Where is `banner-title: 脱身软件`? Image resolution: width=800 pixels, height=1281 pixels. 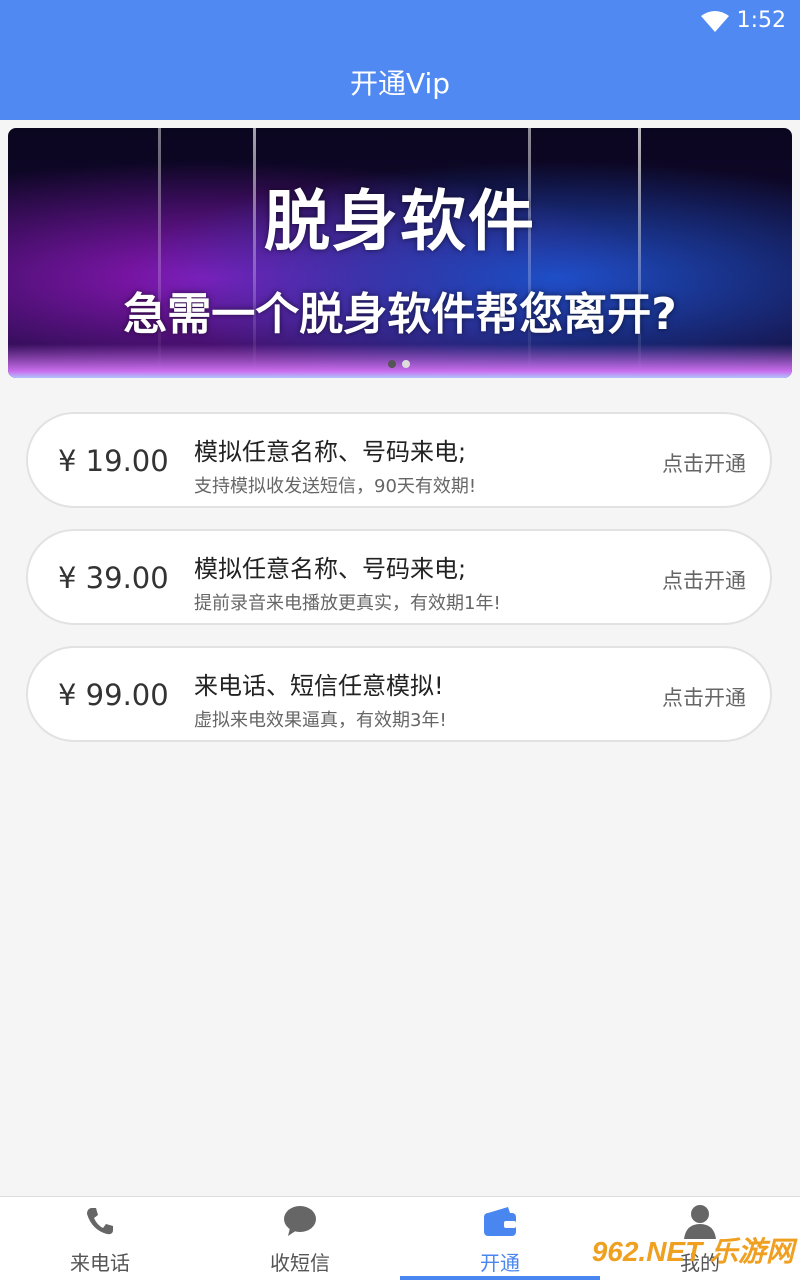 banner-title: 脱身软件 is located at coordinates (400, 221).